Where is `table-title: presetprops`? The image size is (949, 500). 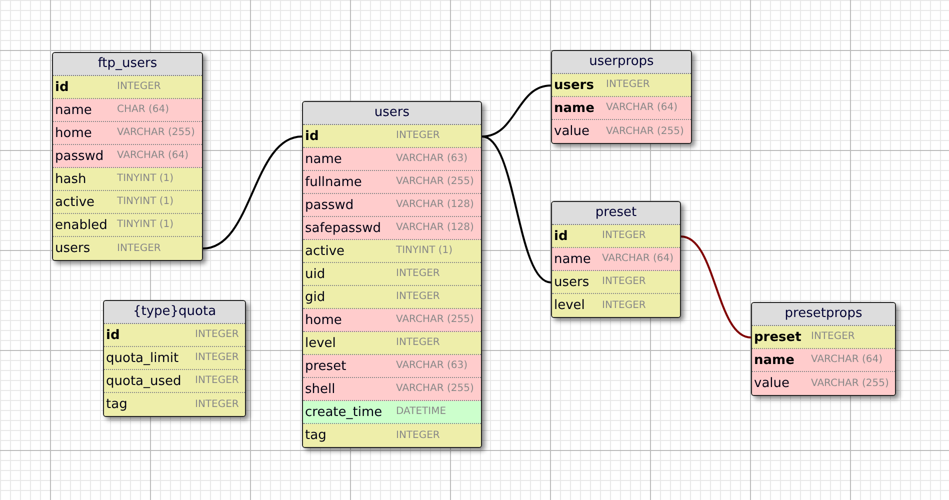 table-title: presetprops is located at coordinates (823, 314).